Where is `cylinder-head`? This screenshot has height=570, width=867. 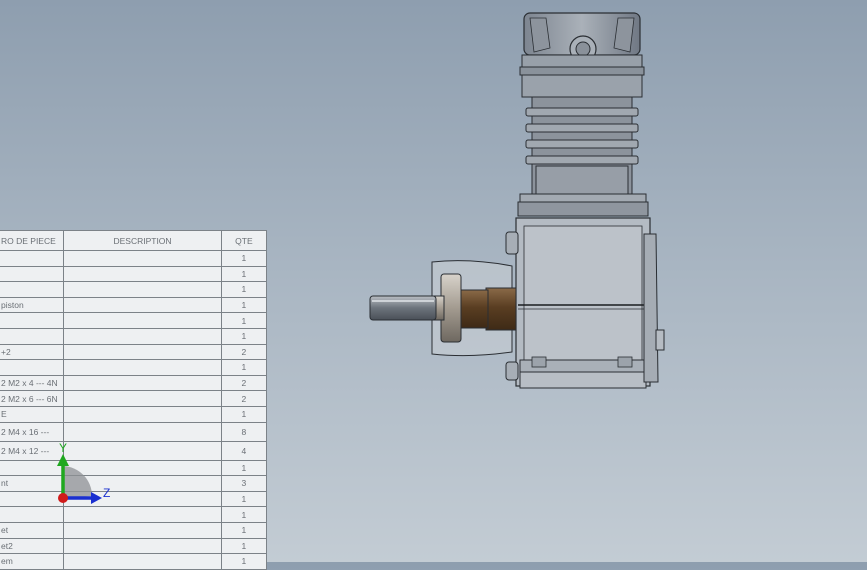 cylinder-head is located at coordinates (582, 55).